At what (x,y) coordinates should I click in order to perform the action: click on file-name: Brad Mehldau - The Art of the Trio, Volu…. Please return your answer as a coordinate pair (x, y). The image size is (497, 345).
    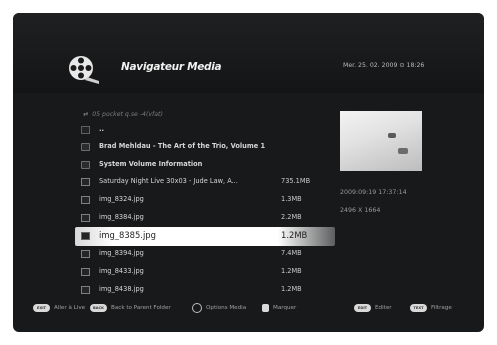
    Looking at the image, I should click on (182, 146).